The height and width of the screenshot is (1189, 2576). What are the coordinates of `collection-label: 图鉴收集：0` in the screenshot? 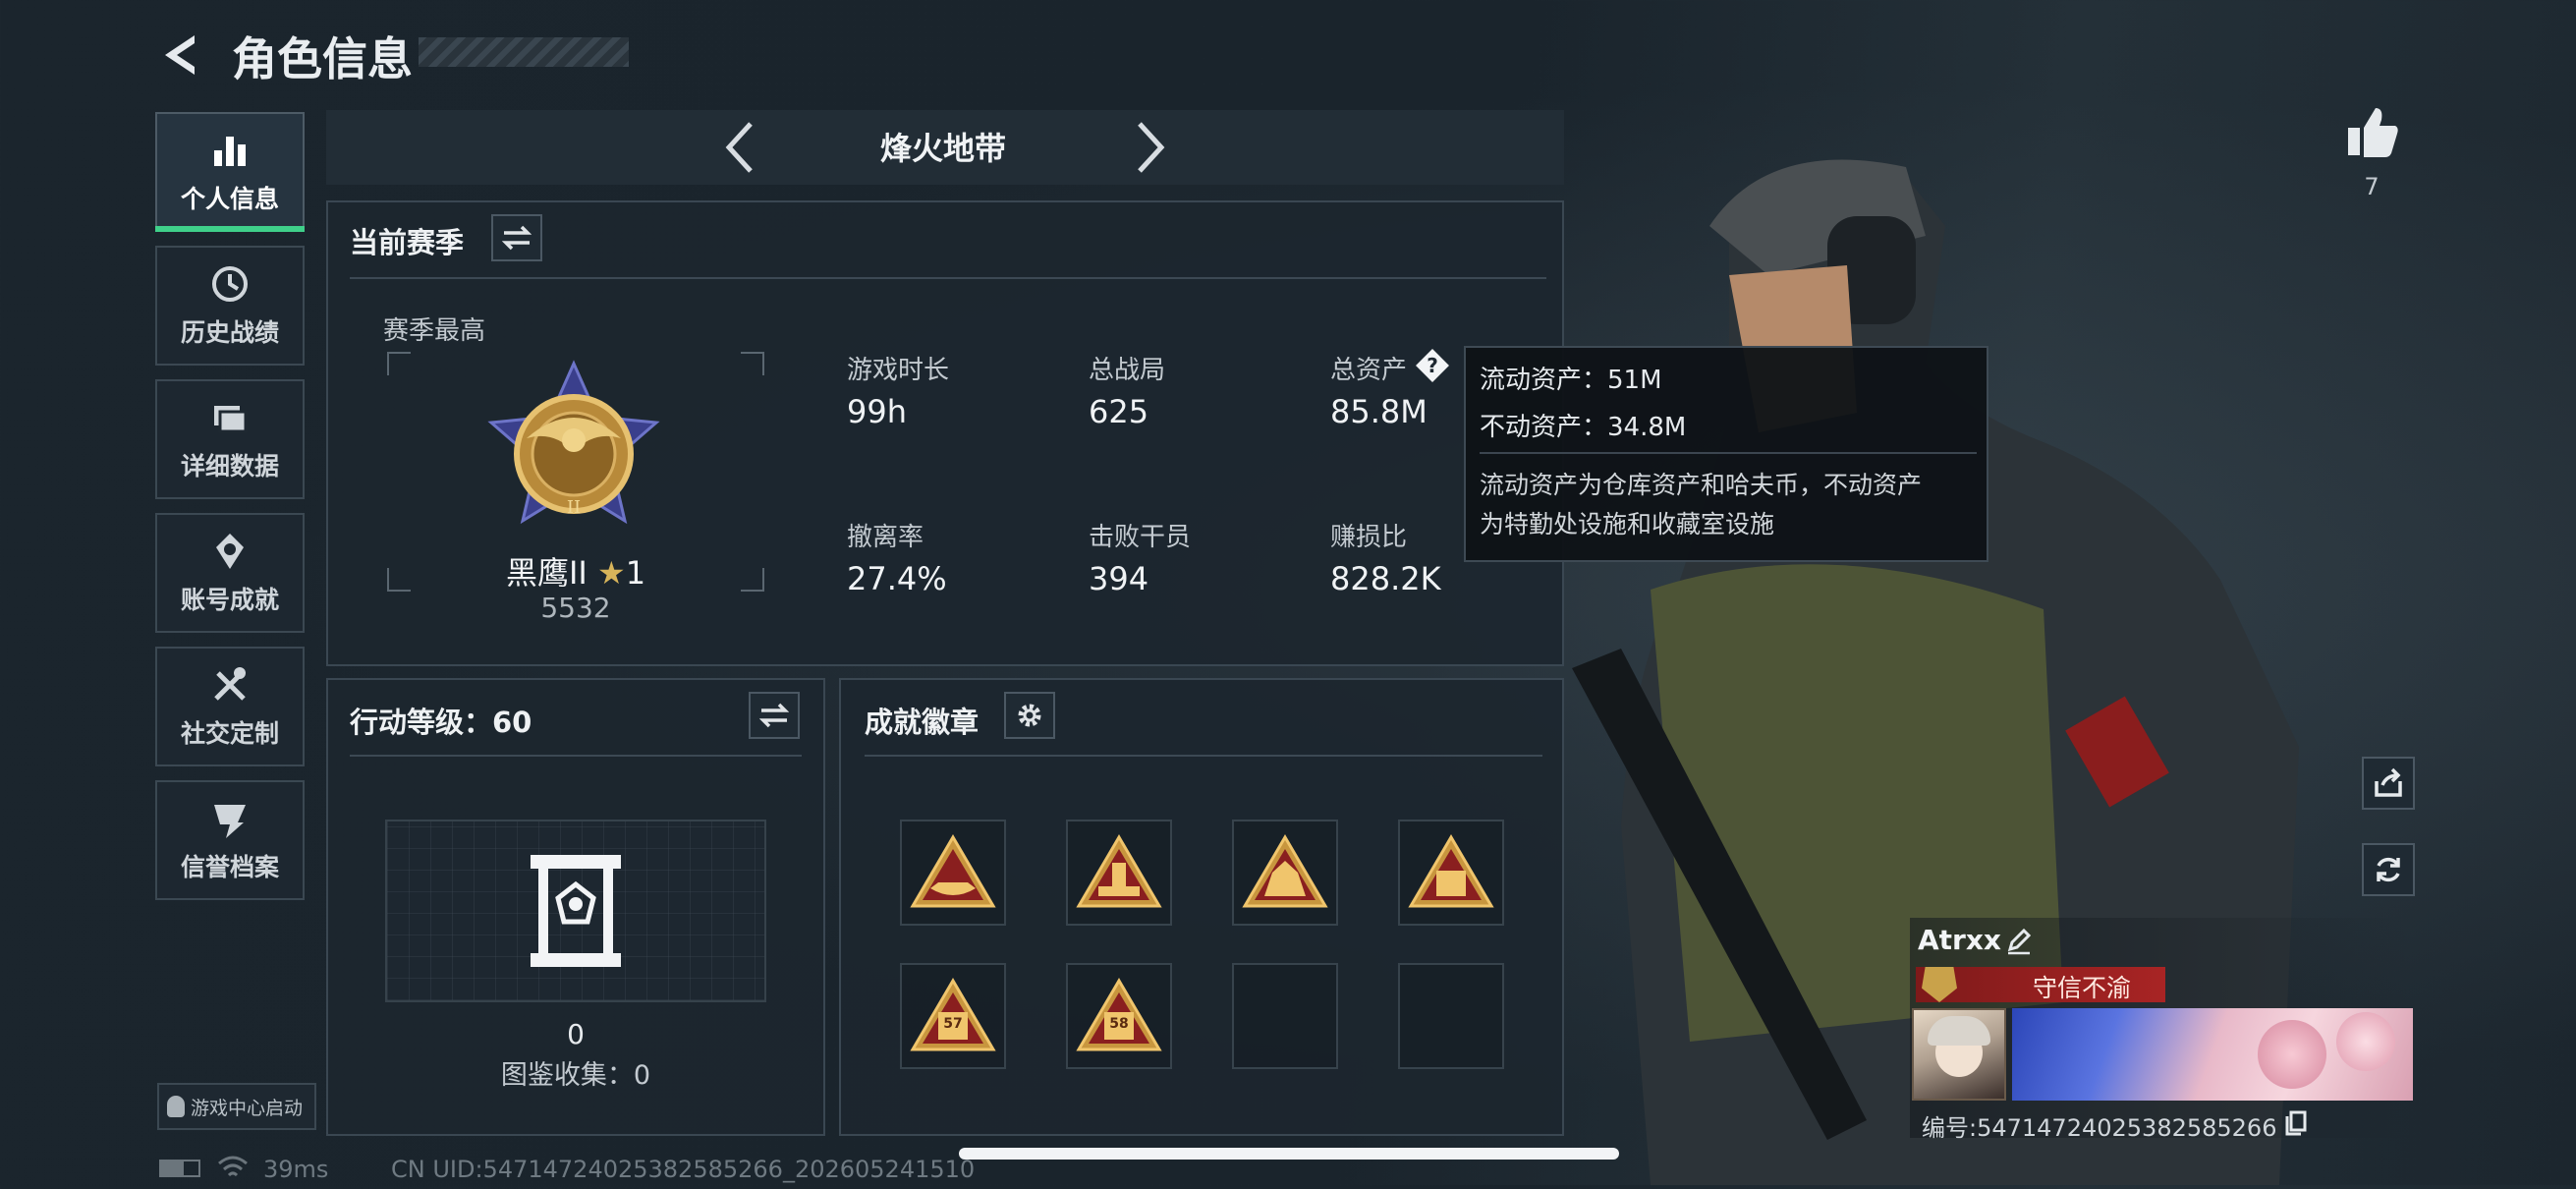 It's located at (575, 1075).